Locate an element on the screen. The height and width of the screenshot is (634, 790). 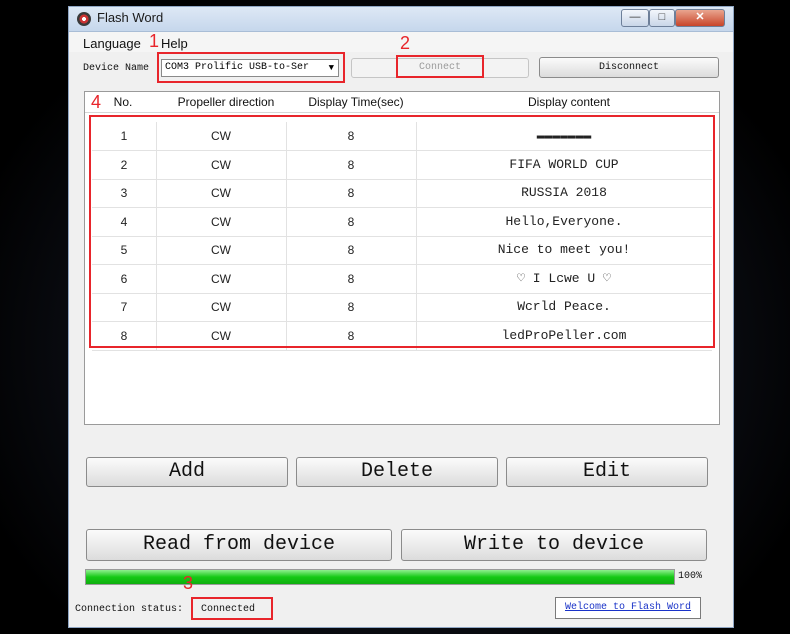
close-button: ✕ is located at coordinates (700, 18).